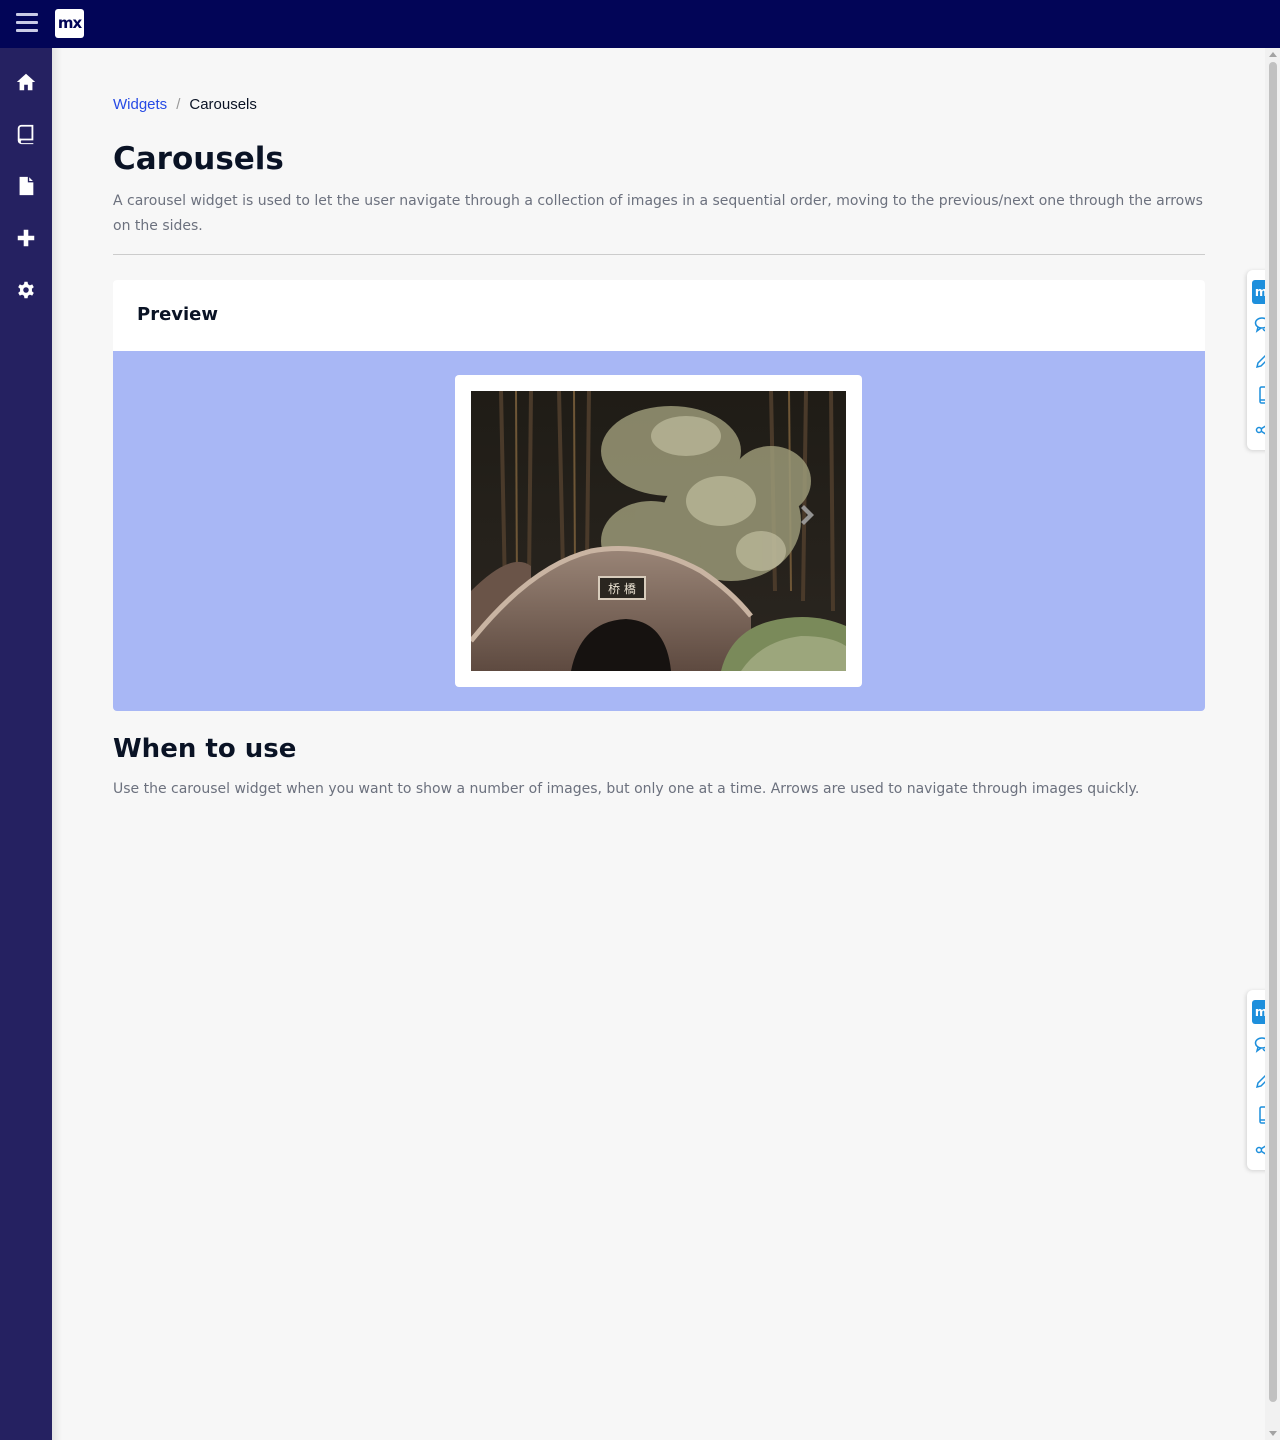  I want to click on scroll-down-arrow-icon, so click(1273, 1433).